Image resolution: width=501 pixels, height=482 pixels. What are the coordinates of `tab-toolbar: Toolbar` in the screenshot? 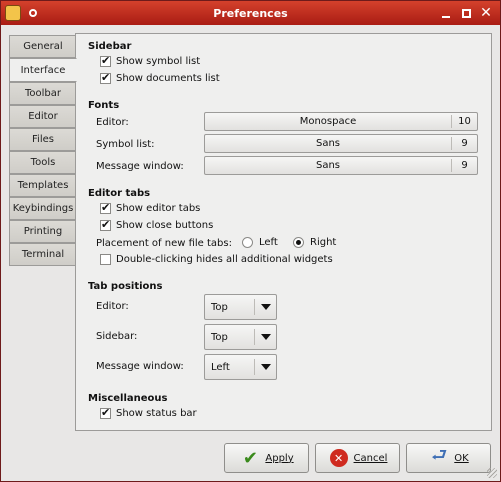 It's located at (42, 93).